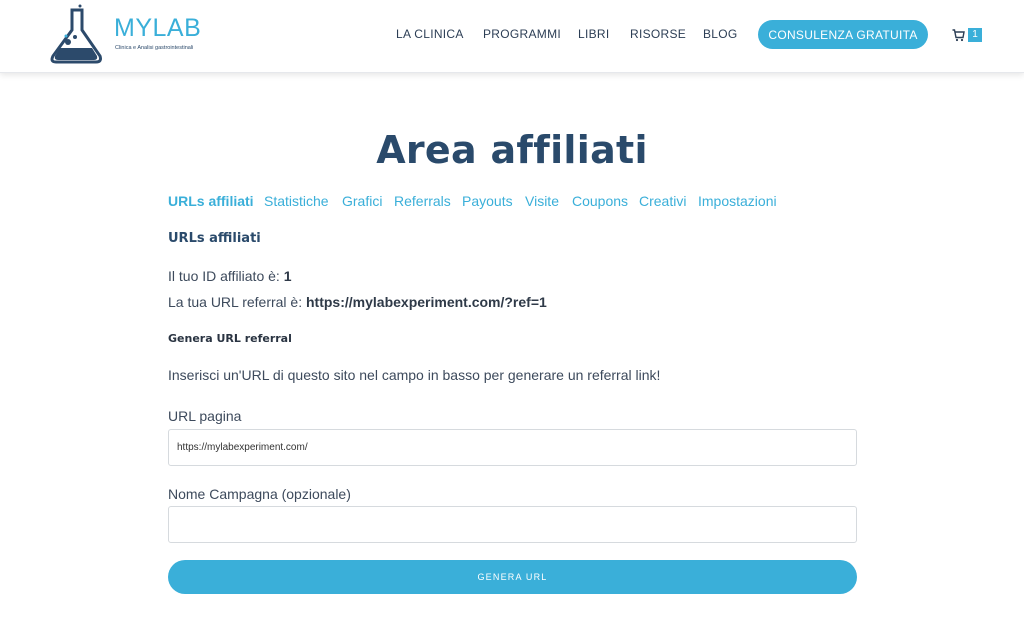 The height and width of the screenshot is (621, 1024). What do you see at coordinates (542, 201) in the screenshot?
I see `tab-visite: Visite` at bounding box center [542, 201].